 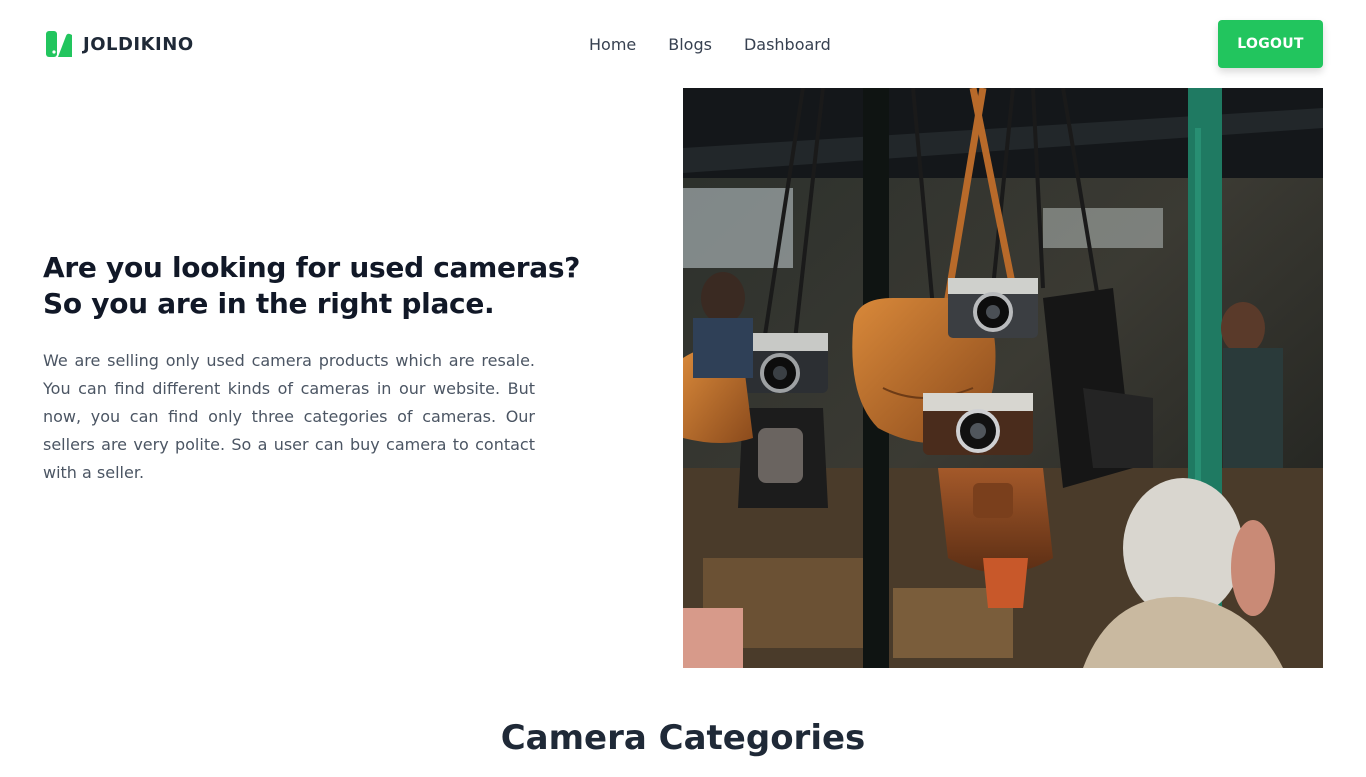 I want to click on camera-categories-title: Camera Categories, so click(x=683, y=738).